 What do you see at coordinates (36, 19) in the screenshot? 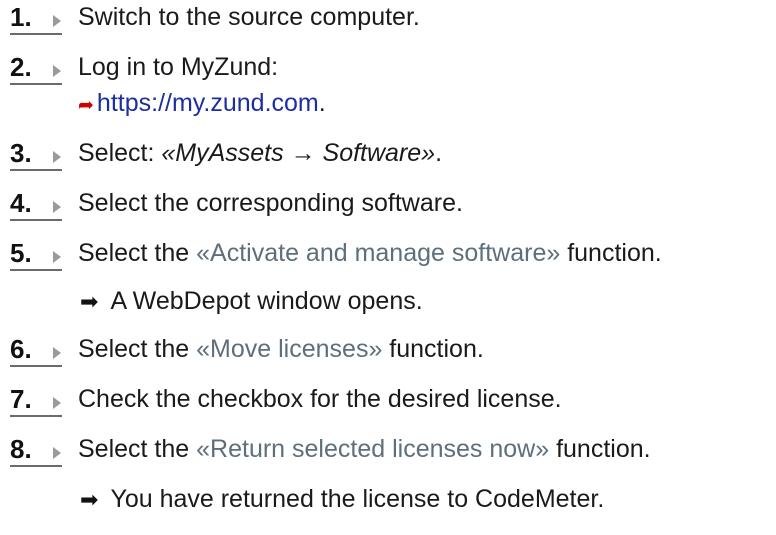
I see `step-number: 1.` at bounding box center [36, 19].